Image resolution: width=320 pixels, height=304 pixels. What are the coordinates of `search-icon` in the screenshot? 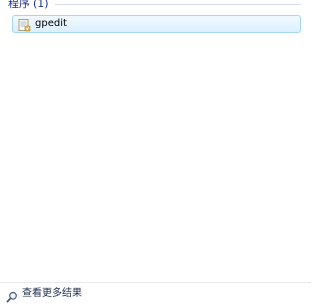 It's located at (12, 295).